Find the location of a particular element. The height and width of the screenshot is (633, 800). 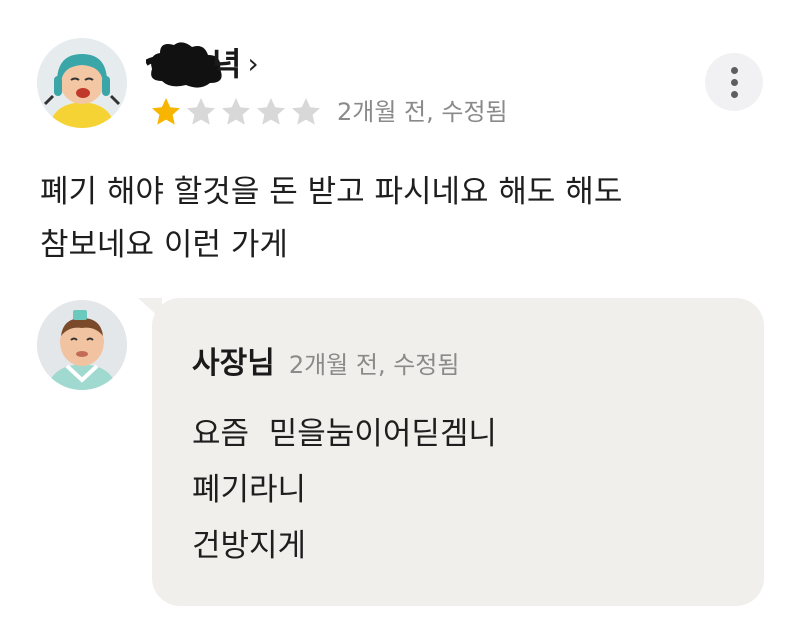

owner-reply-body: 요즘 믿을눔이어딛겜니 폐기라니 건방지게 is located at coordinates (344, 490).